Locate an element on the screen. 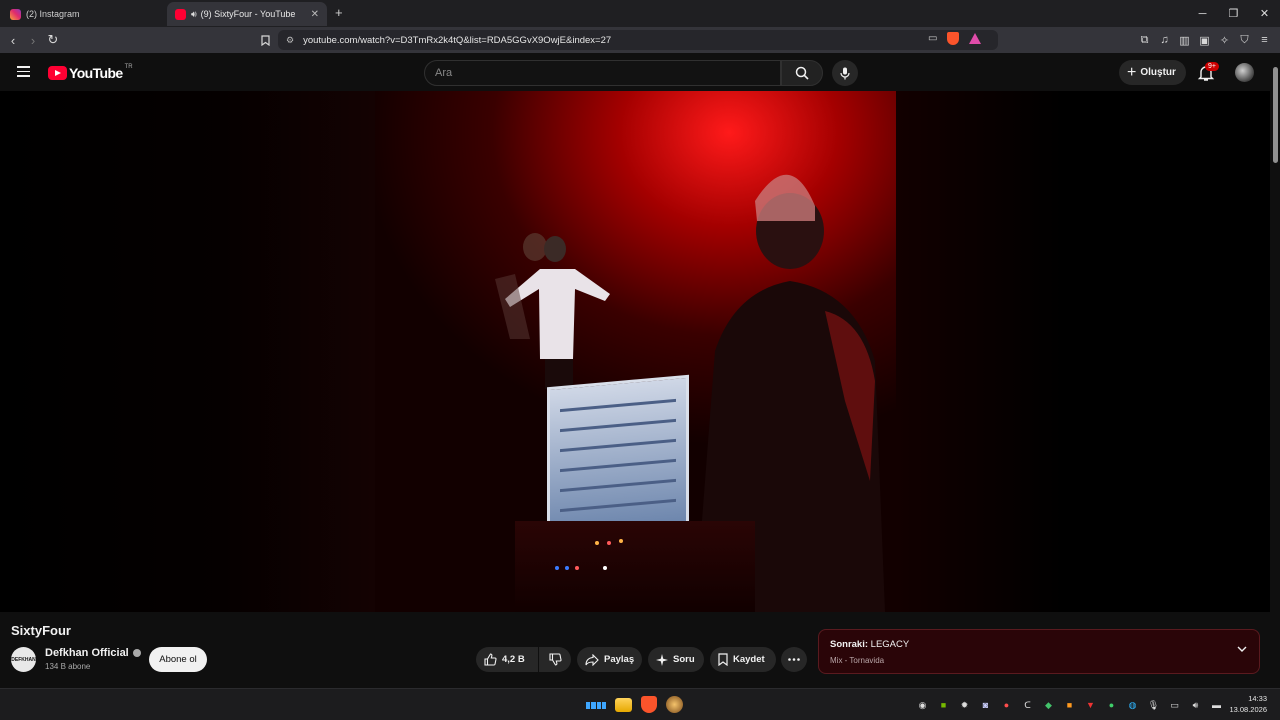  site-settings-icon: ⚙ is located at coordinates (290, 40).